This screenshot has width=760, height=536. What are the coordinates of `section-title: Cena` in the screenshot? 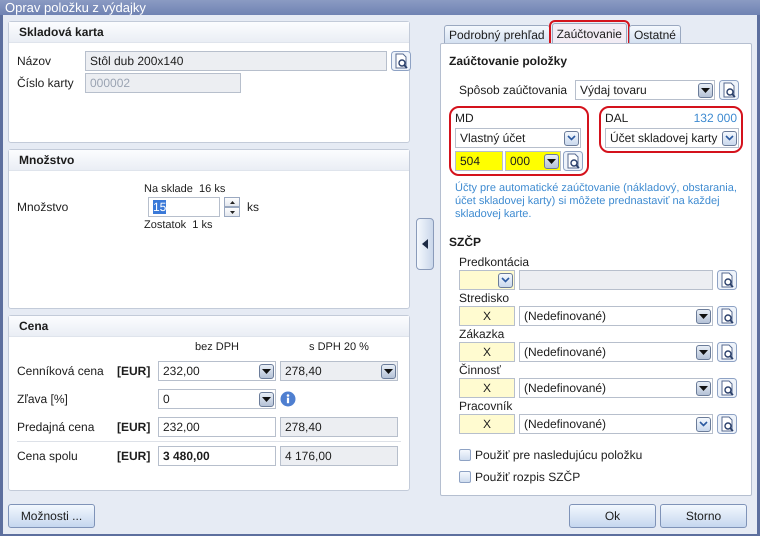 It's located at (209, 326).